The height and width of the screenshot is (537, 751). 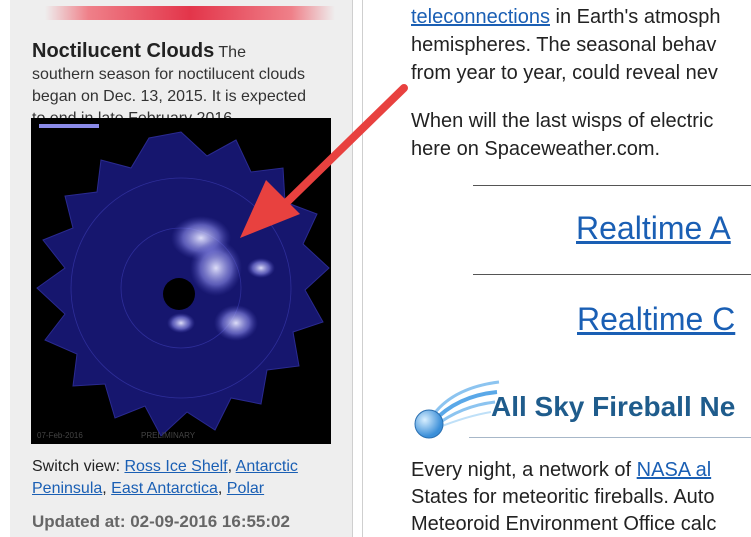 I want to click on fireball-section-header: All Sky Fireball Ne, so click(x=581, y=409).